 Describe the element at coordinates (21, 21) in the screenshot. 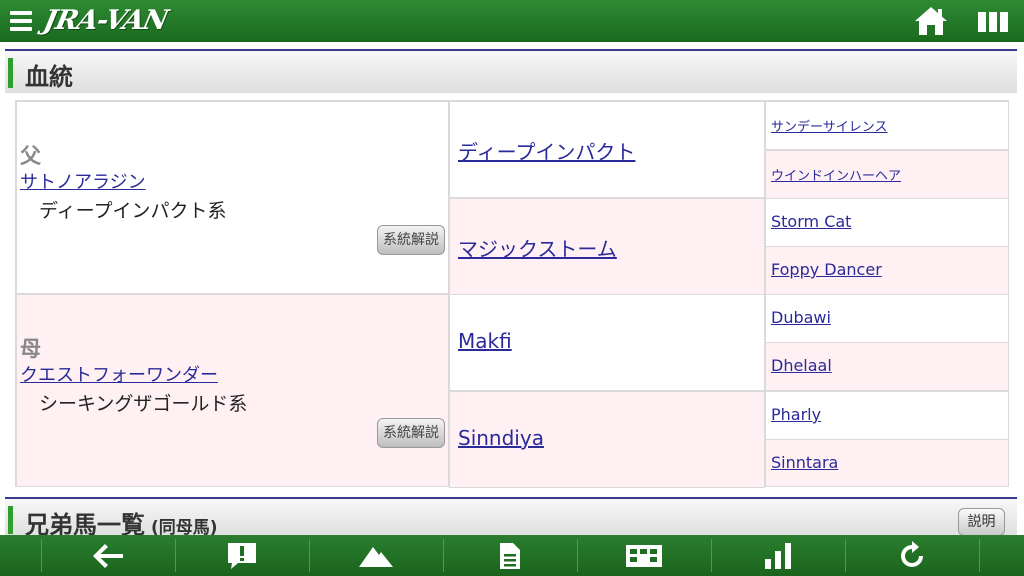

I see `hamburger-menu-icon` at that location.